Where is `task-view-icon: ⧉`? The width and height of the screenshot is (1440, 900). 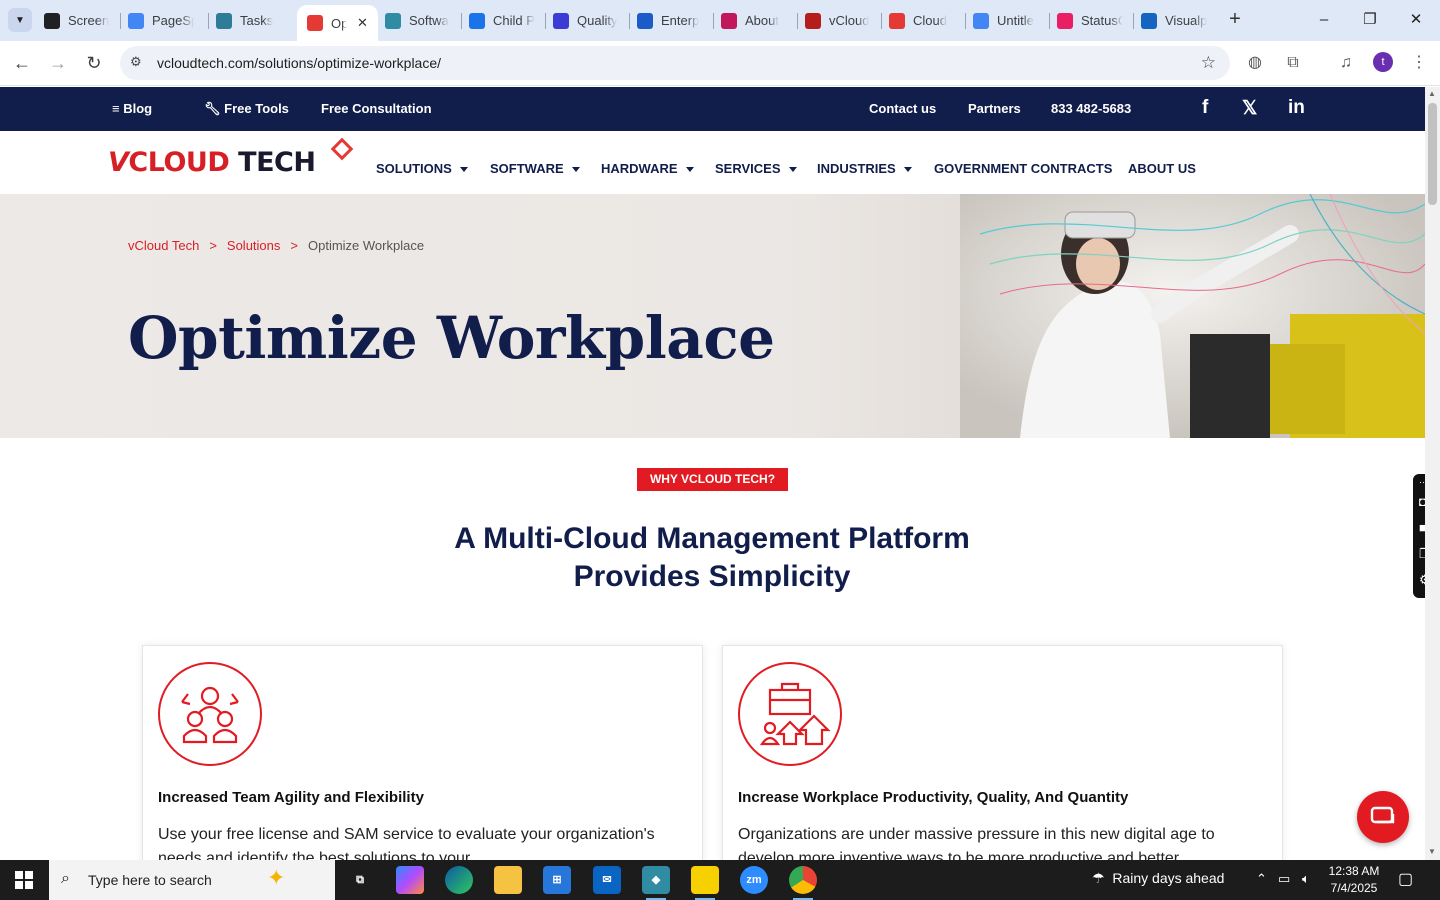 task-view-icon: ⧉ is located at coordinates (360, 880).